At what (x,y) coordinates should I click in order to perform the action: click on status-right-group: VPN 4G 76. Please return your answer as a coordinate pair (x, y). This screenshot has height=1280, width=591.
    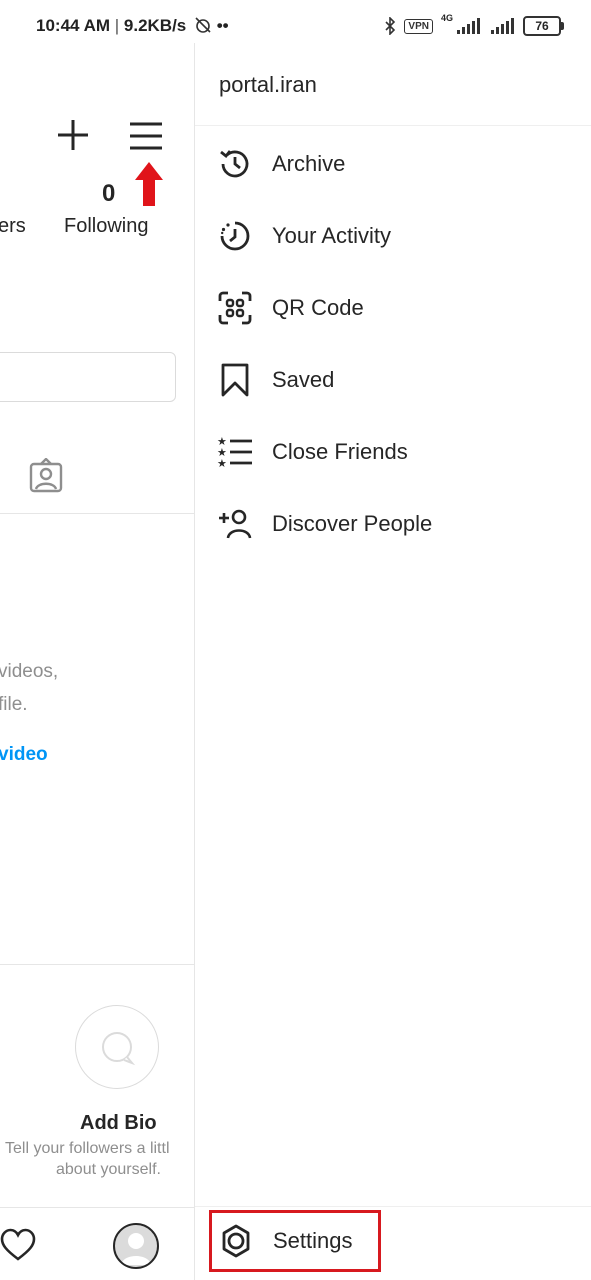
    Looking at the image, I should click on (474, 26).